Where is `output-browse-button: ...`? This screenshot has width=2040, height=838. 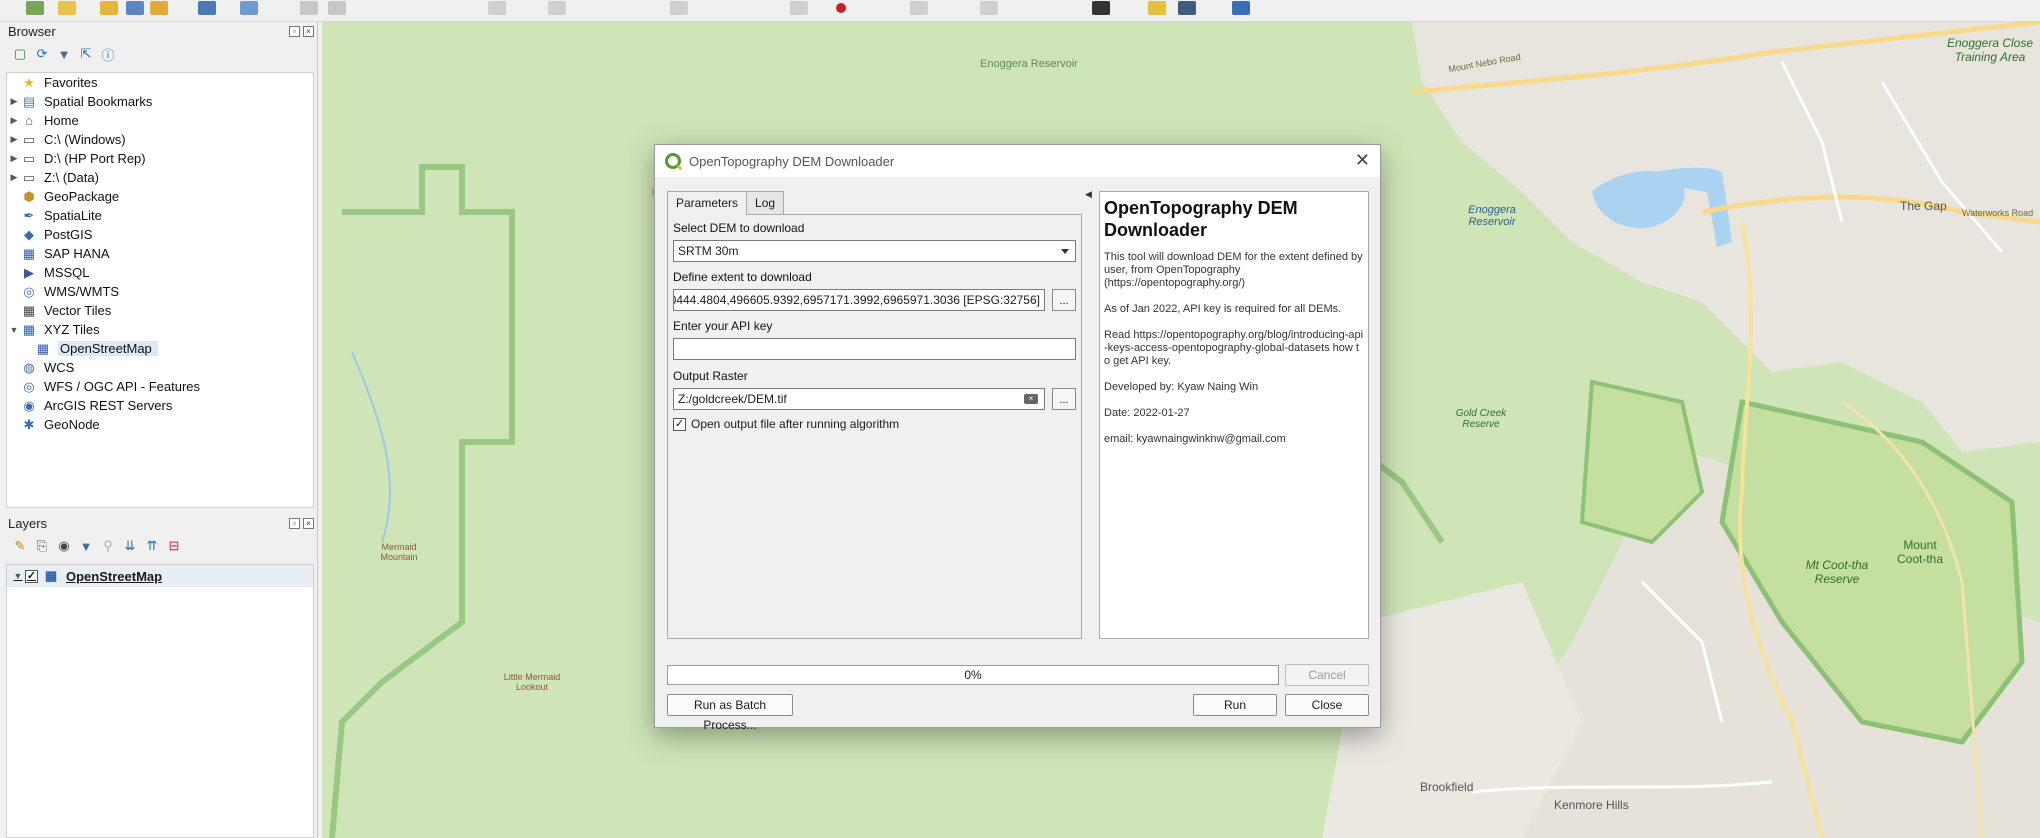
output-browse-button: ... is located at coordinates (1064, 399).